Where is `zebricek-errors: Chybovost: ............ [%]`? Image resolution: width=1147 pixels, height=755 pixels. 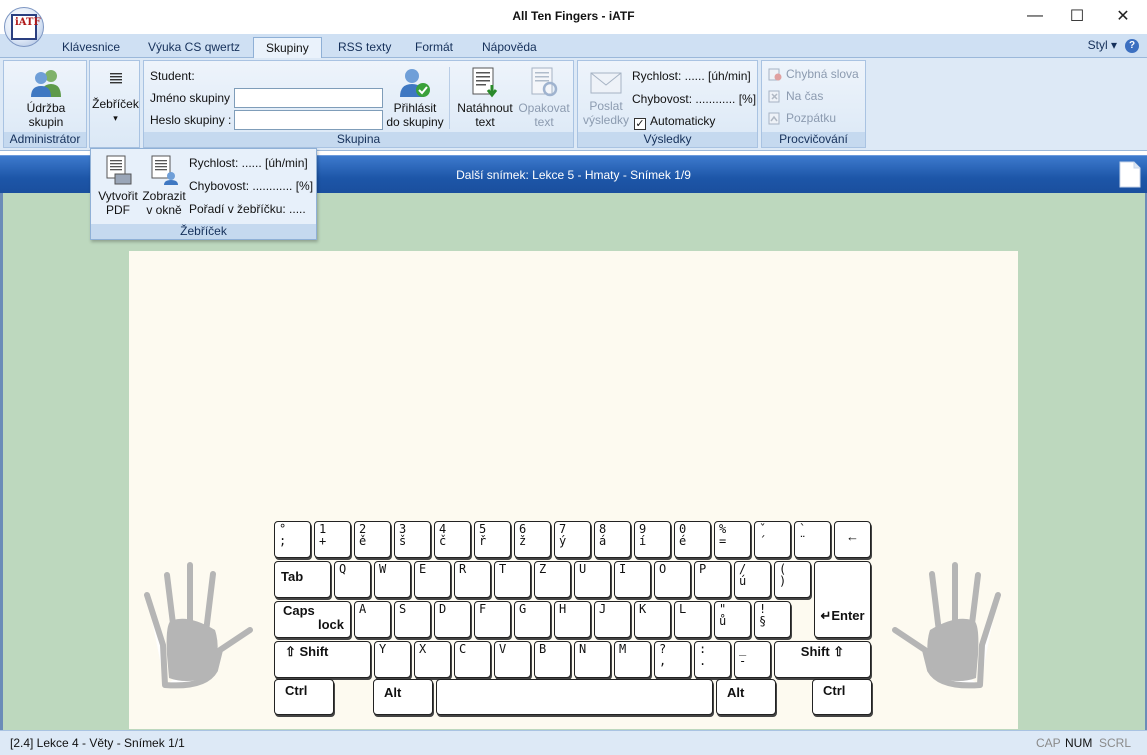
zebricek-errors: Chybovost: ............ [%] is located at coordinates (251, 186).